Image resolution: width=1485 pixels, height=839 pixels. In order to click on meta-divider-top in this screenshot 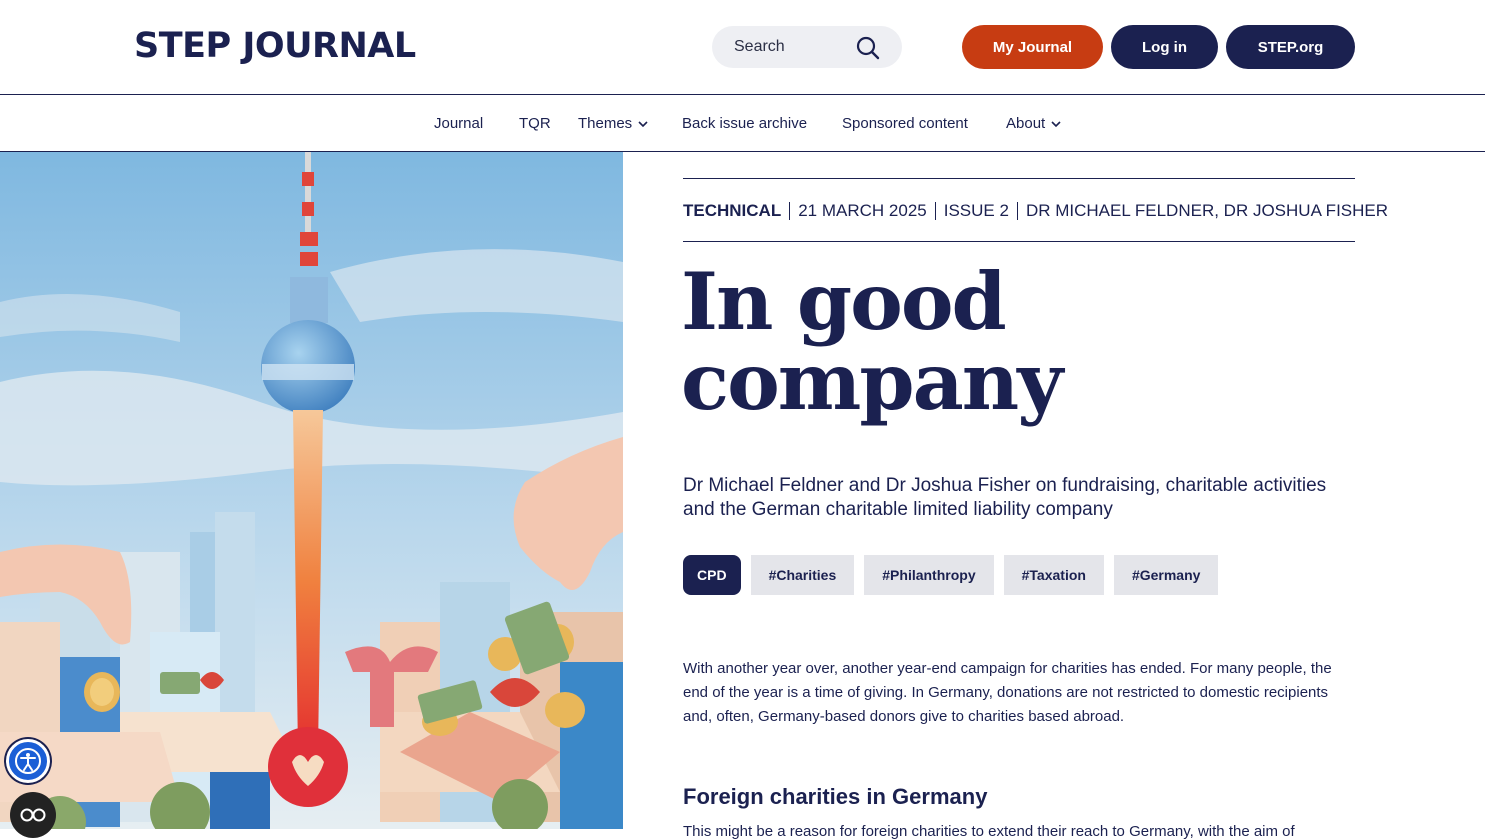, I will do `click(1019, 178)`.